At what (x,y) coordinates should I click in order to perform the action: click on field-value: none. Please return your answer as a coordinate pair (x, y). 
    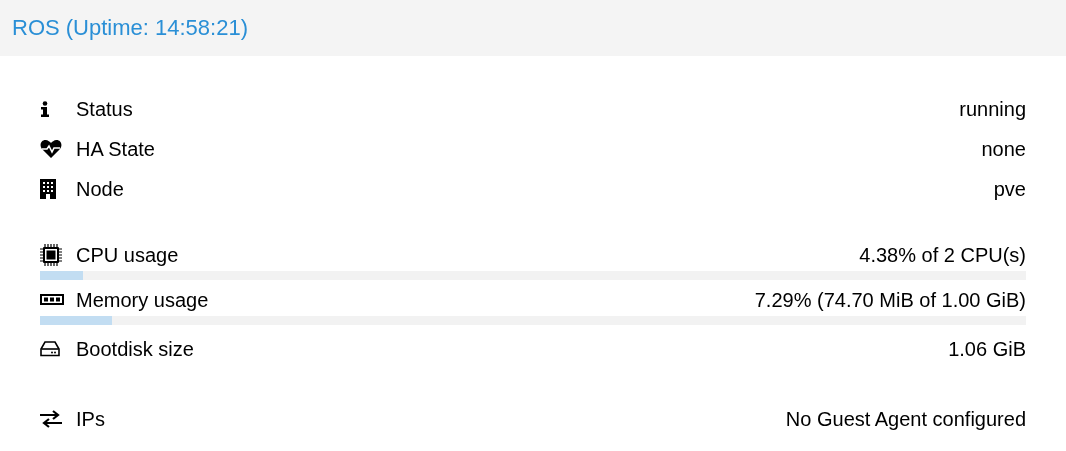
    Looking at the image, I should click on (1003, 149).